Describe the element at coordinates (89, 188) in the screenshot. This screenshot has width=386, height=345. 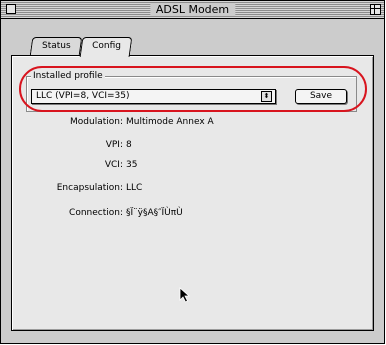
I see `encapsulation-label: Encapsulation:` at that location.